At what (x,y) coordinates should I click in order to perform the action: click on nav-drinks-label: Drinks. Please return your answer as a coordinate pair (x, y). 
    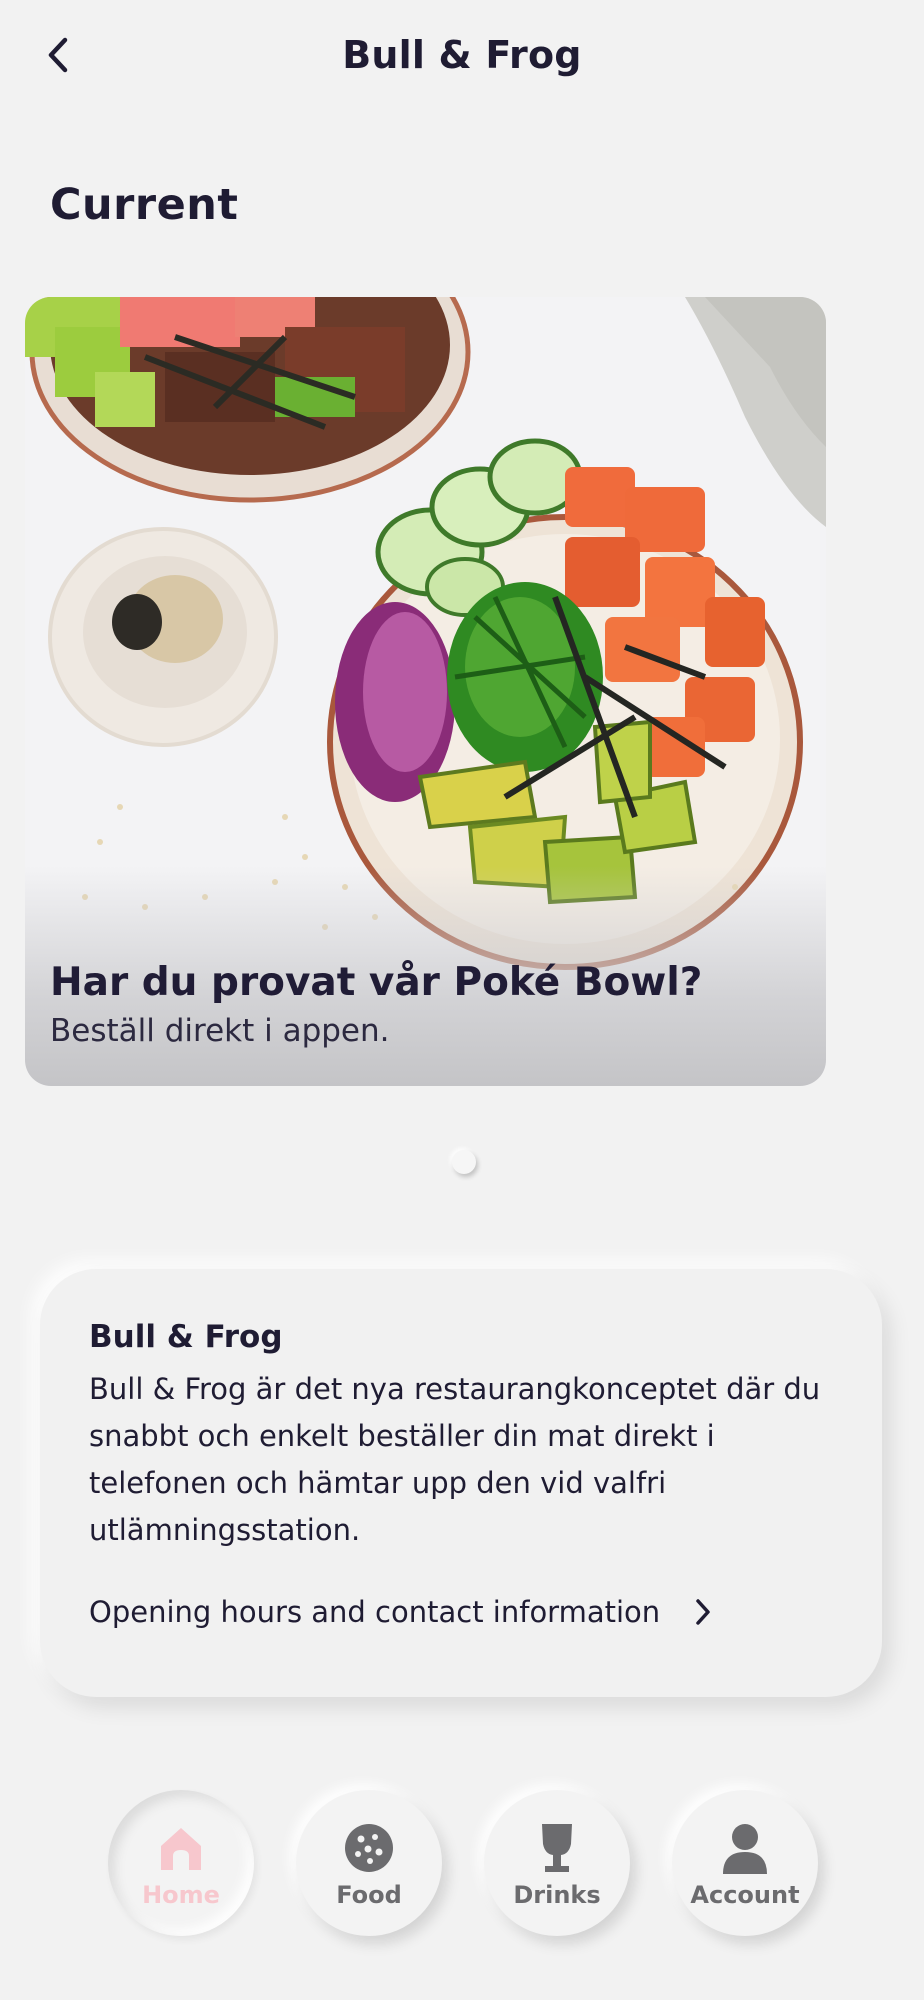
    Looking at the image, I should click on (557, 1895).